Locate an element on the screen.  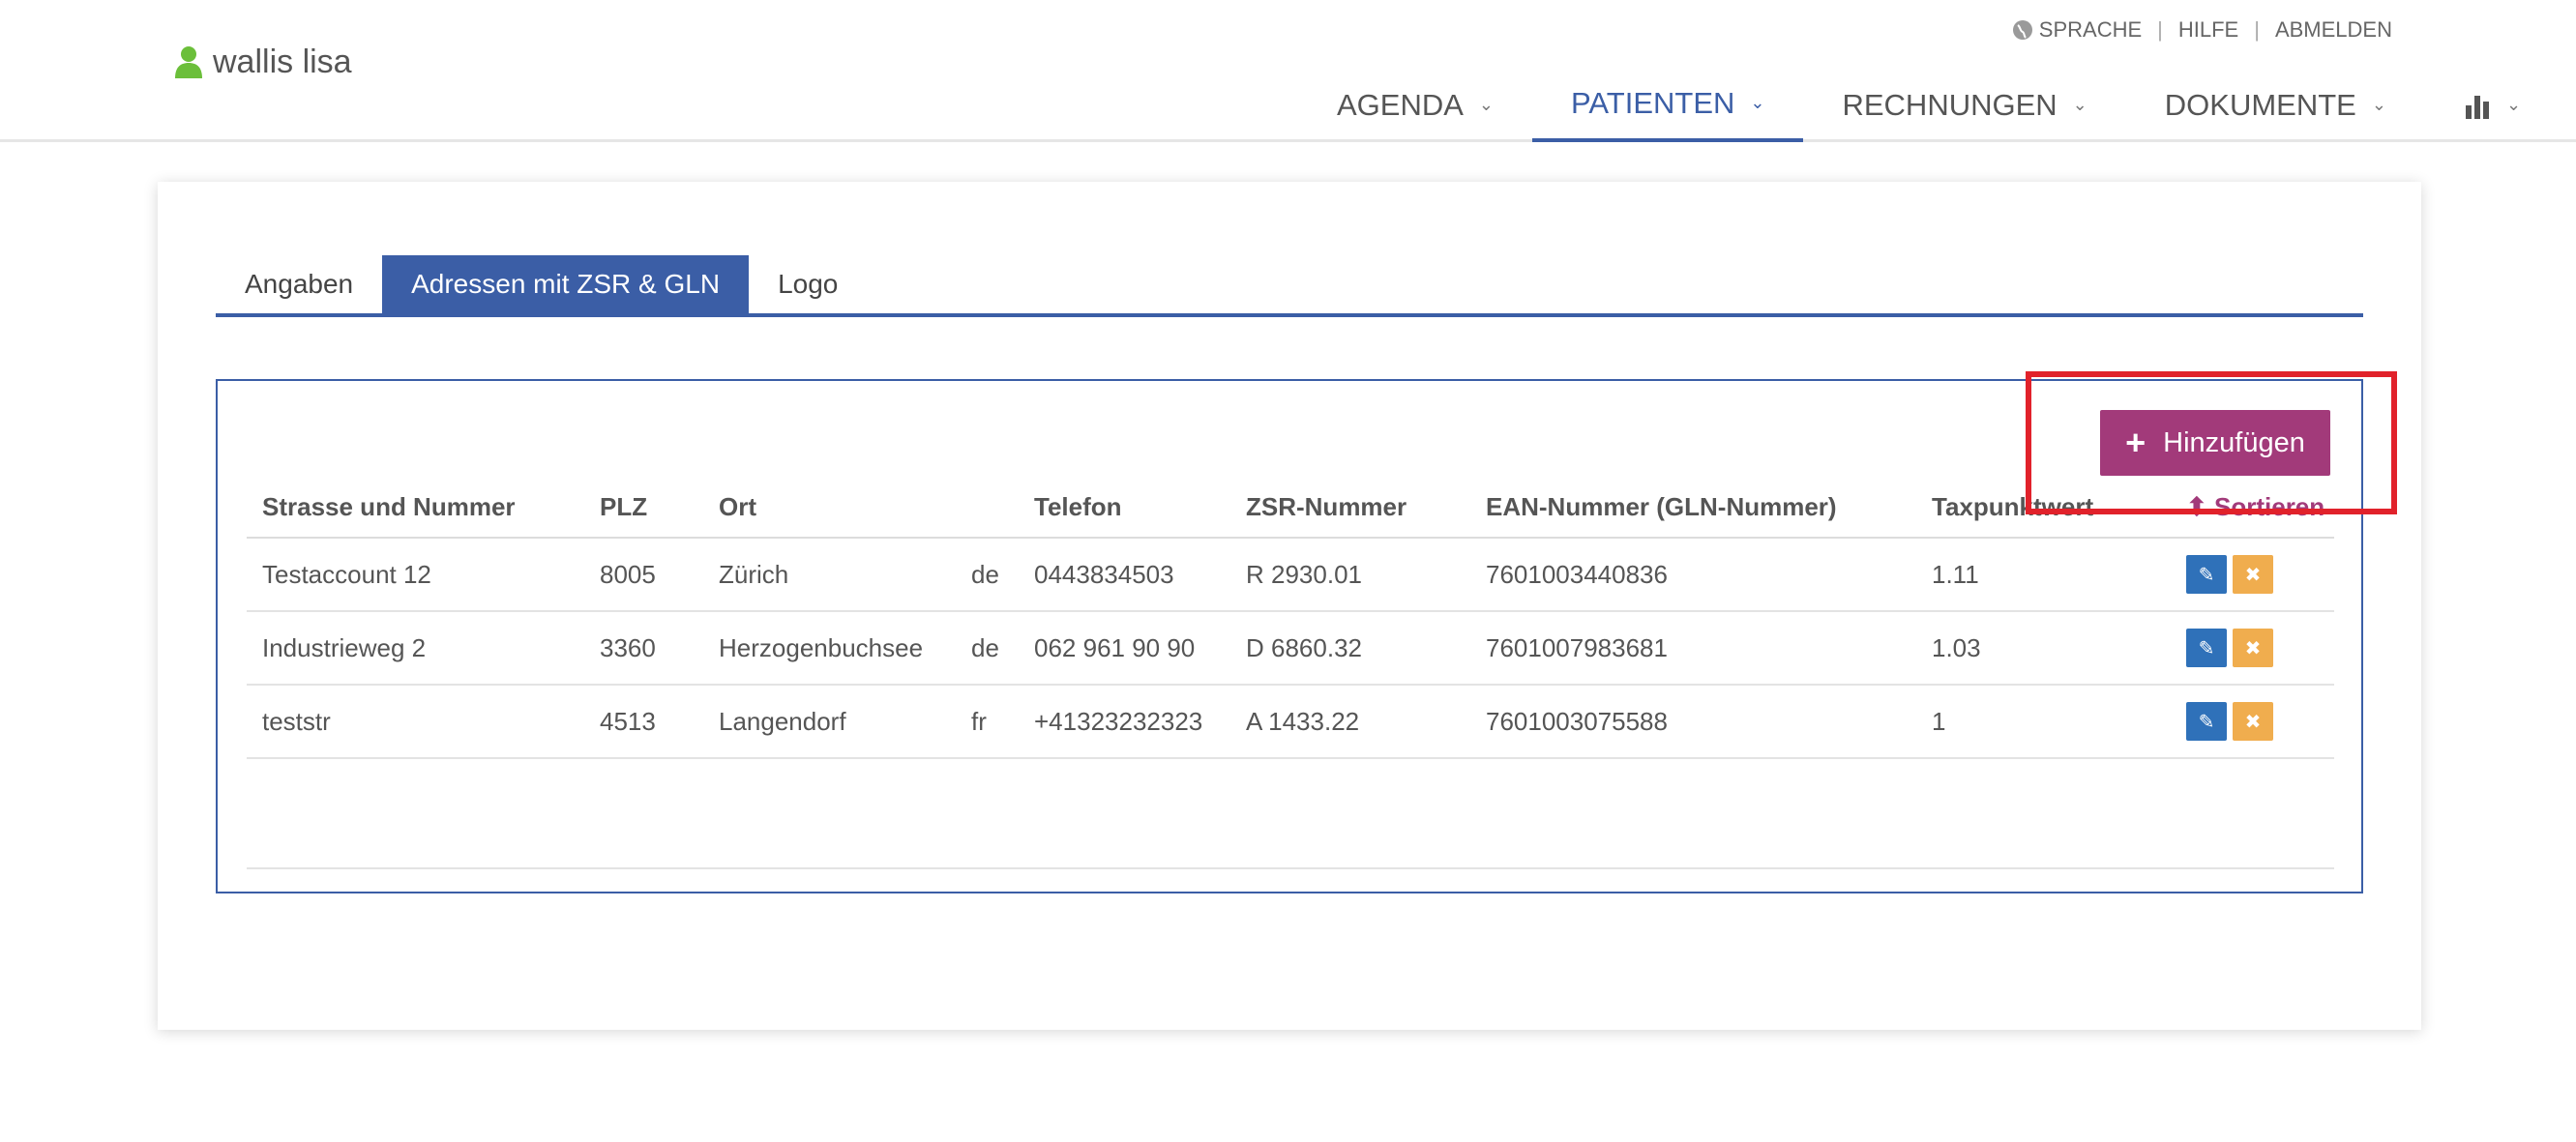
nav-dokumente: DOKUMENTE ⌄ is located at coordinates (2275, 105).